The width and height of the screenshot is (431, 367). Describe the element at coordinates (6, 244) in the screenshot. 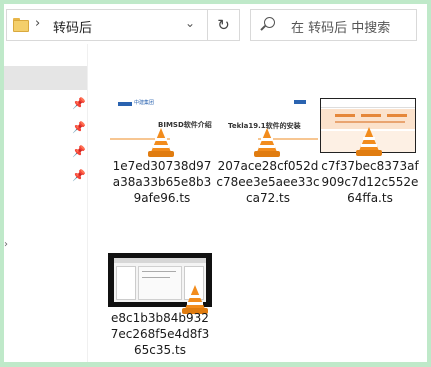

I see `nav-expand-marker: ›` at that location.